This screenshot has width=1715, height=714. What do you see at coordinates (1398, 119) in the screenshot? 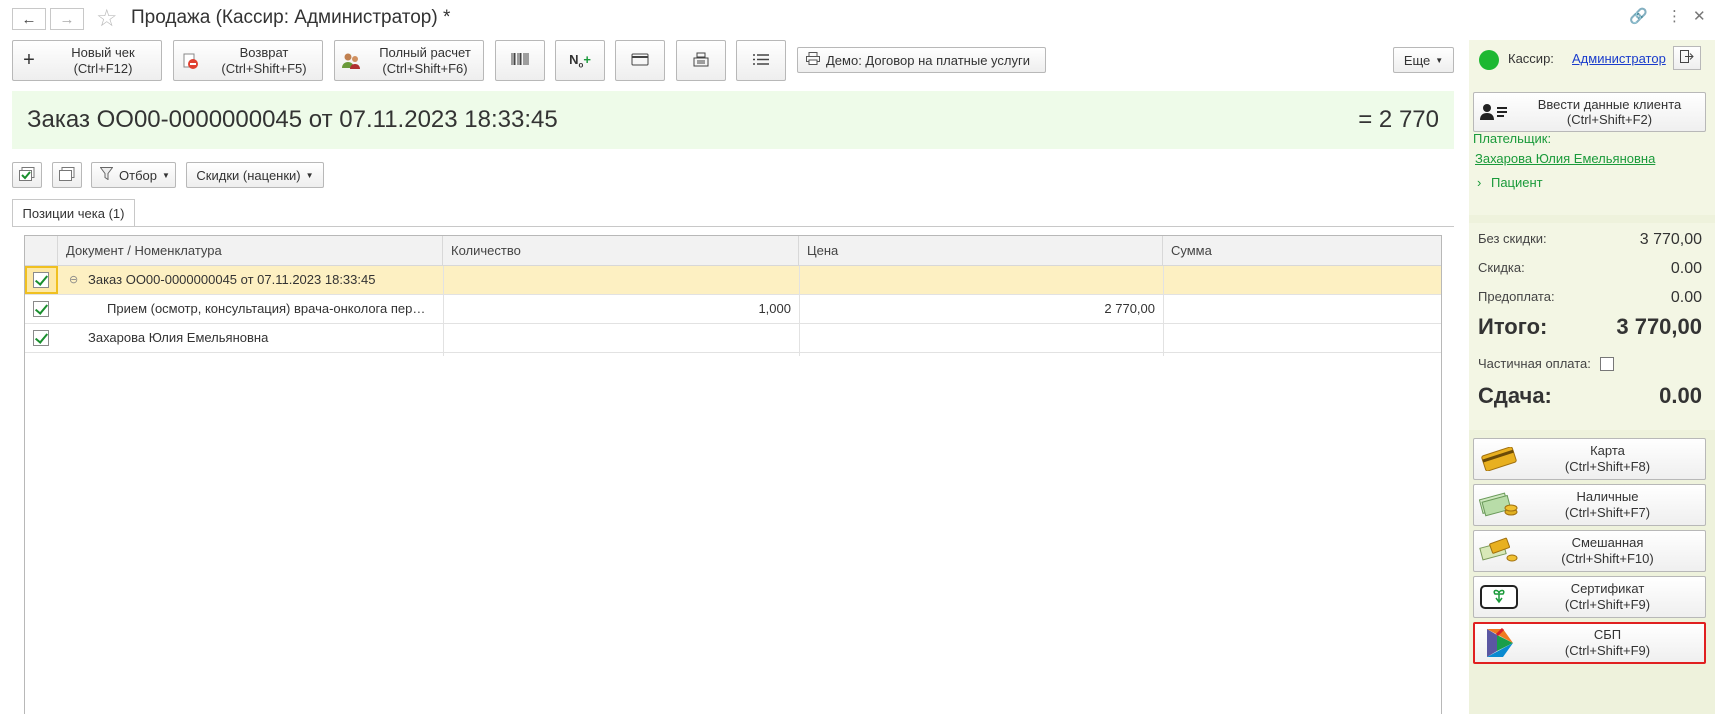
I see `order-total: = 2 770` at bounding box center [1398, 119].